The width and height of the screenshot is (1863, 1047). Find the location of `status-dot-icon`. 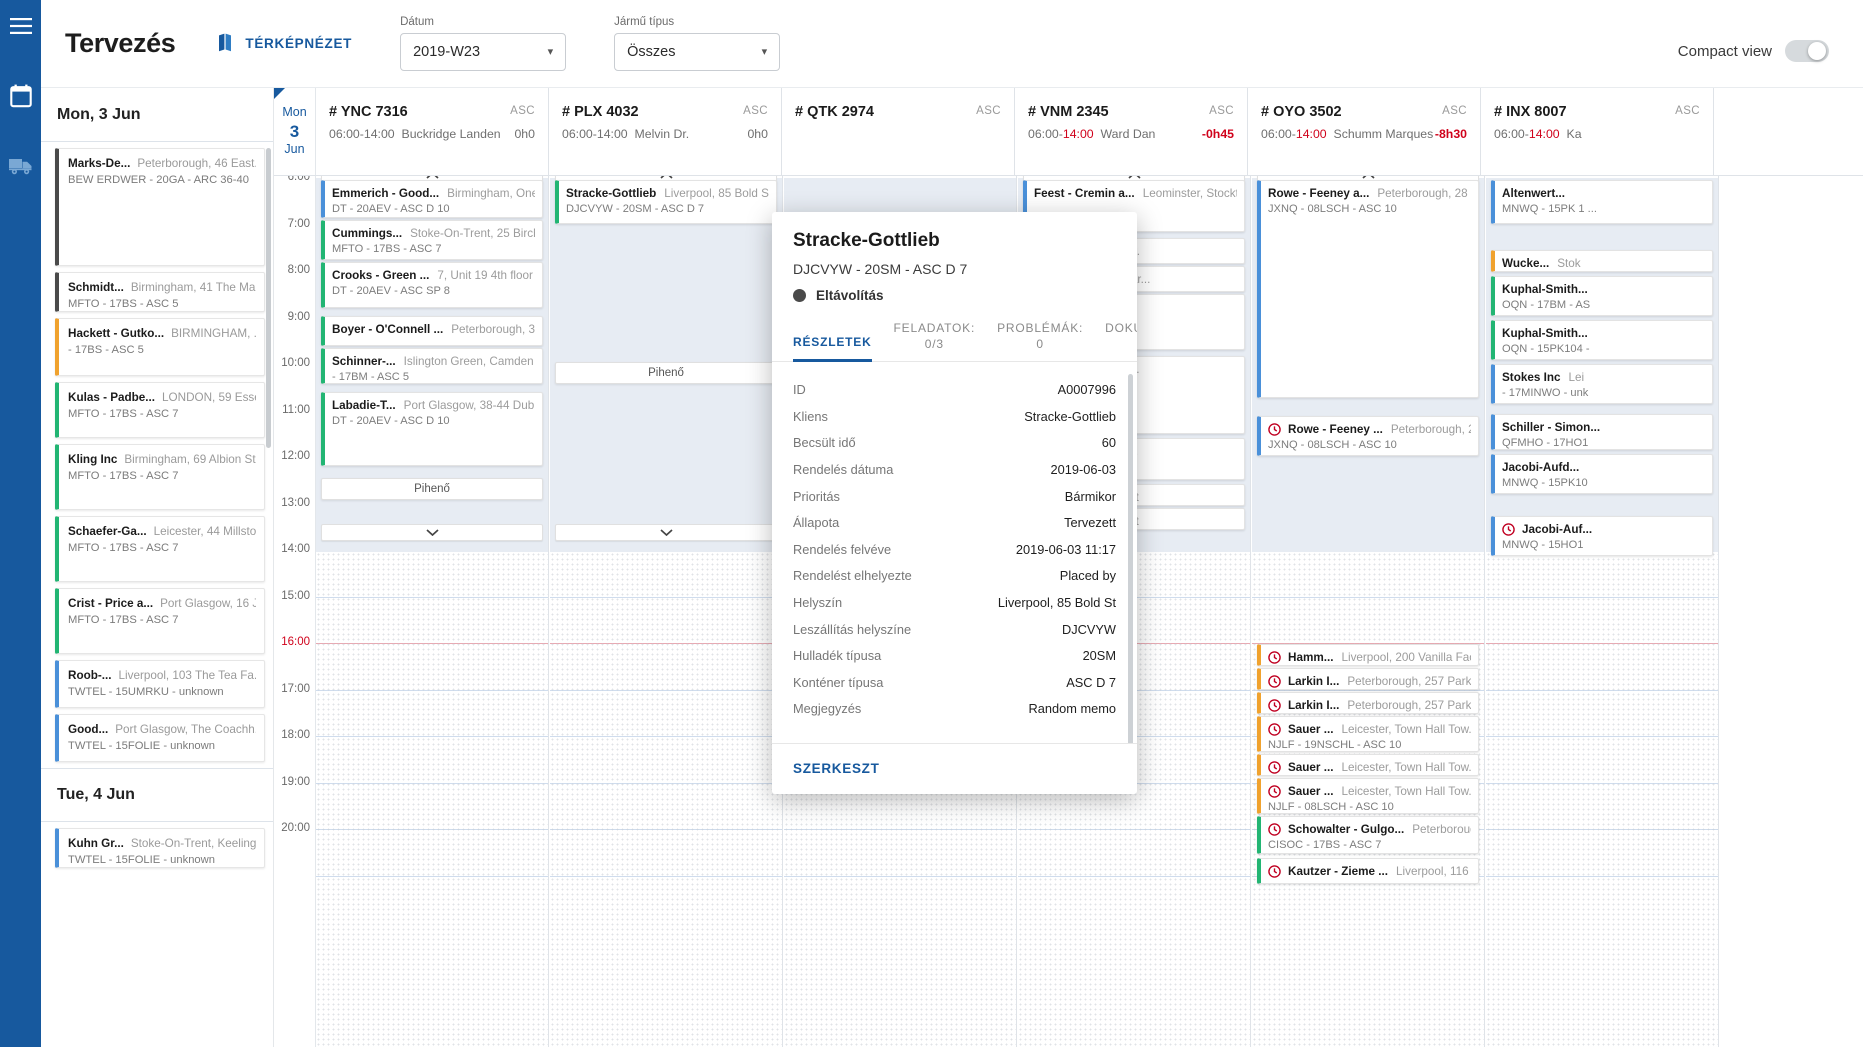

status-dot-icon is located at coordinates (799, 295).